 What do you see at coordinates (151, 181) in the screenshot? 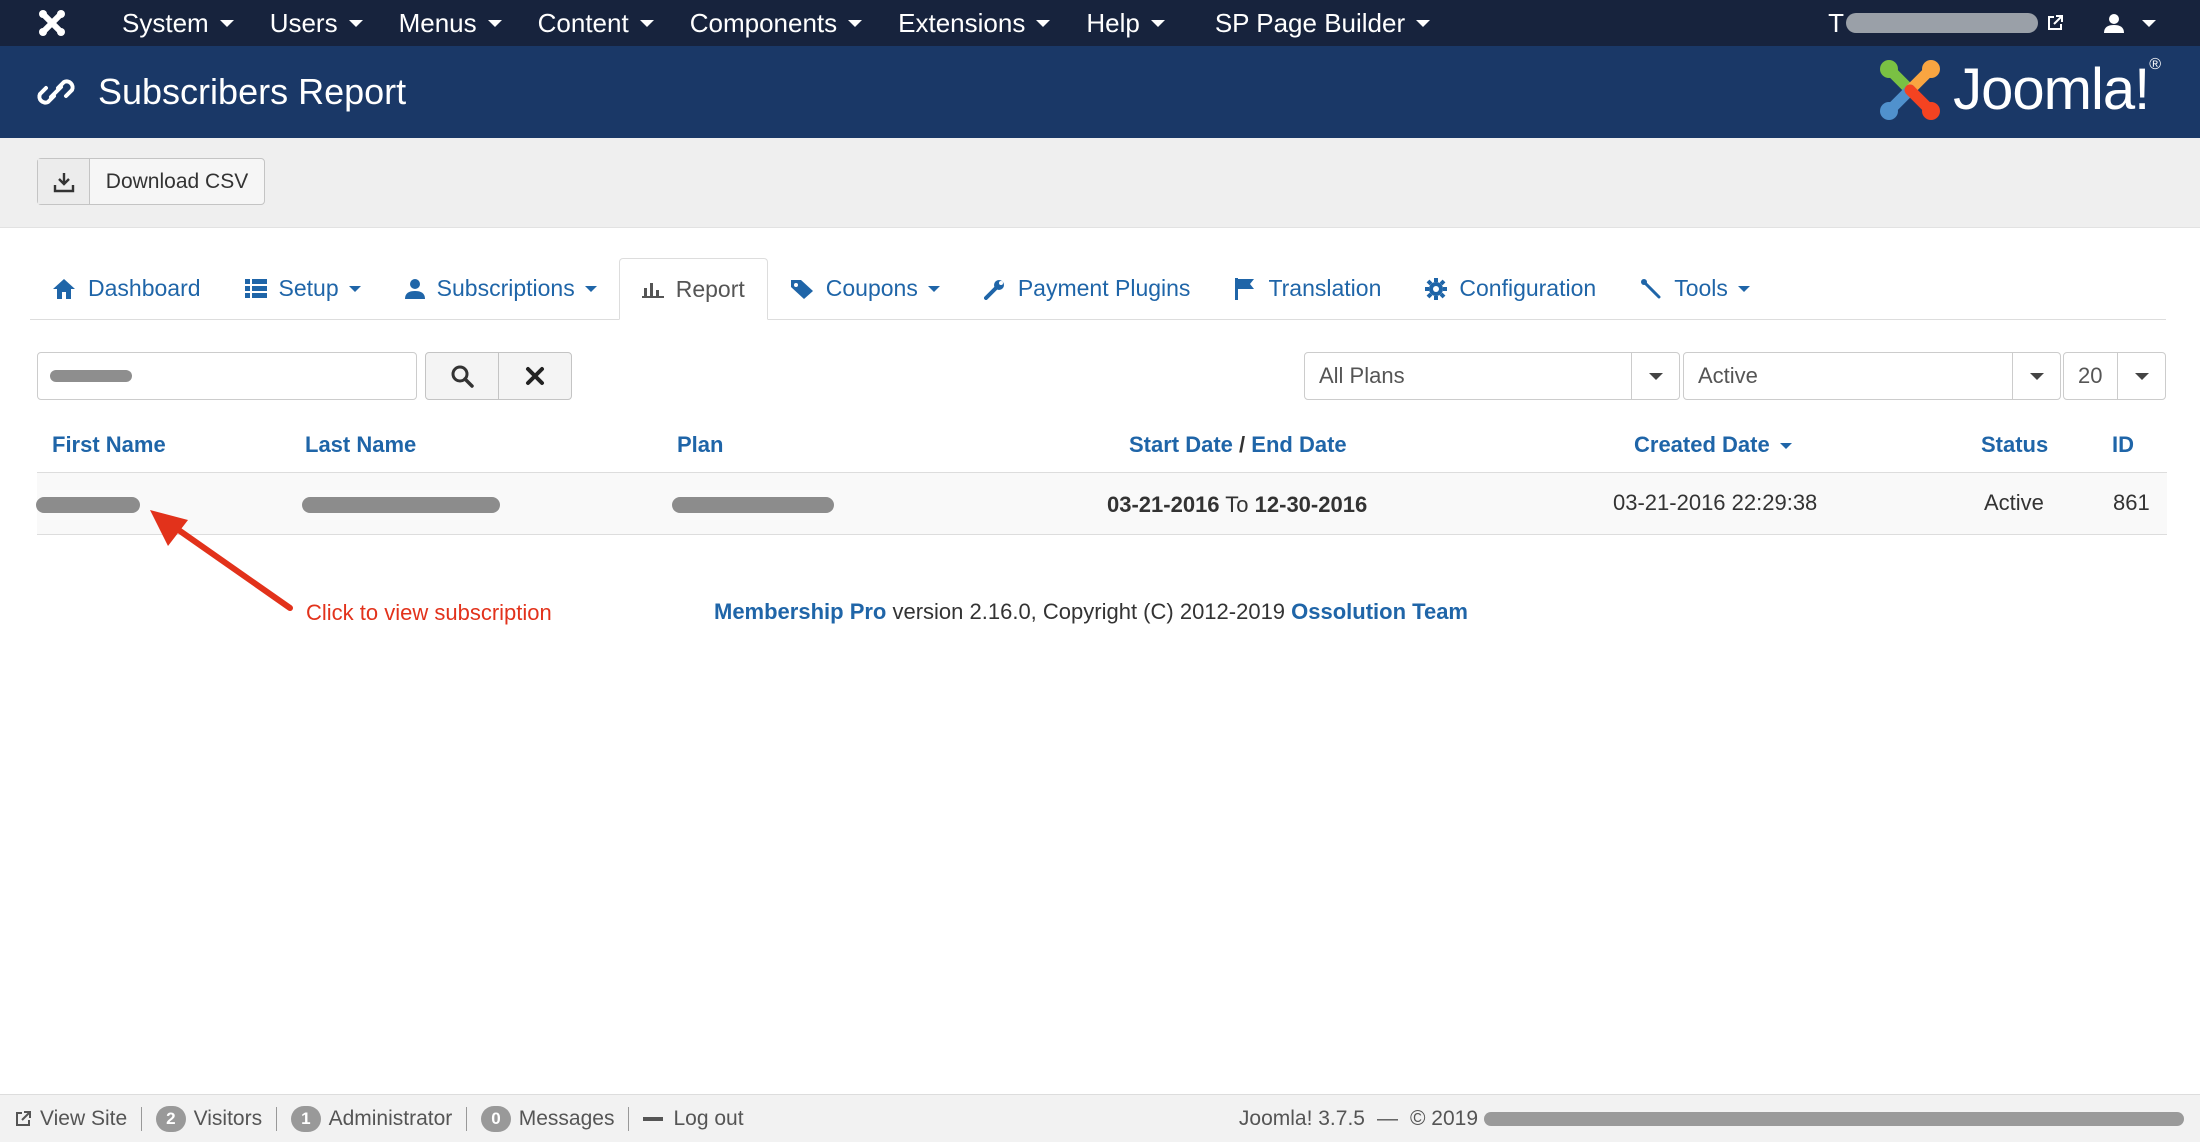
I see `download-csv-button: Download CSV` at bounding box center [151, 181].